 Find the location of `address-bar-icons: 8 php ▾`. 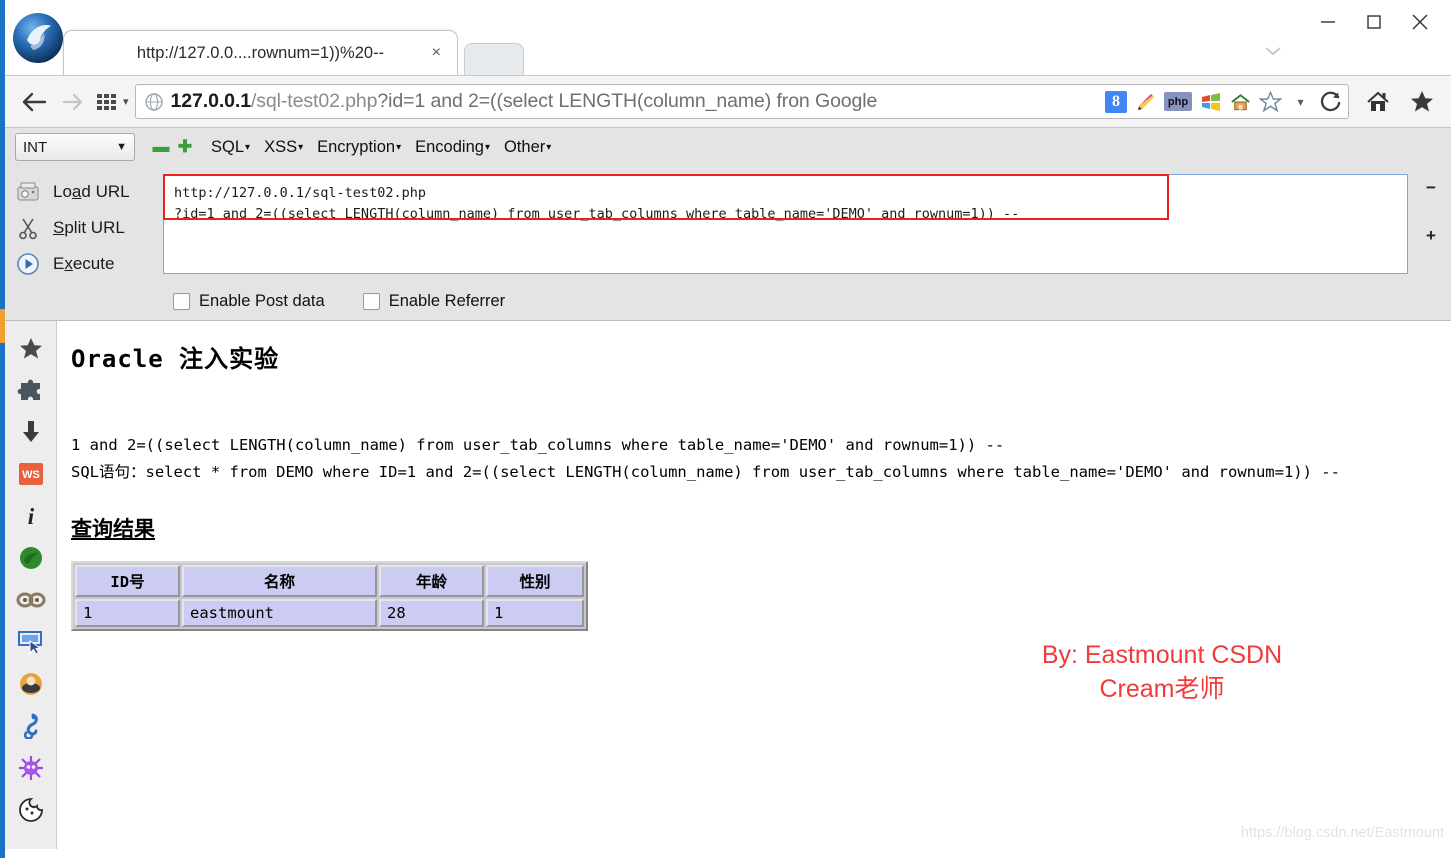

address-bar-icons: 8 php ▾ is located at coordinates (1221, 101).